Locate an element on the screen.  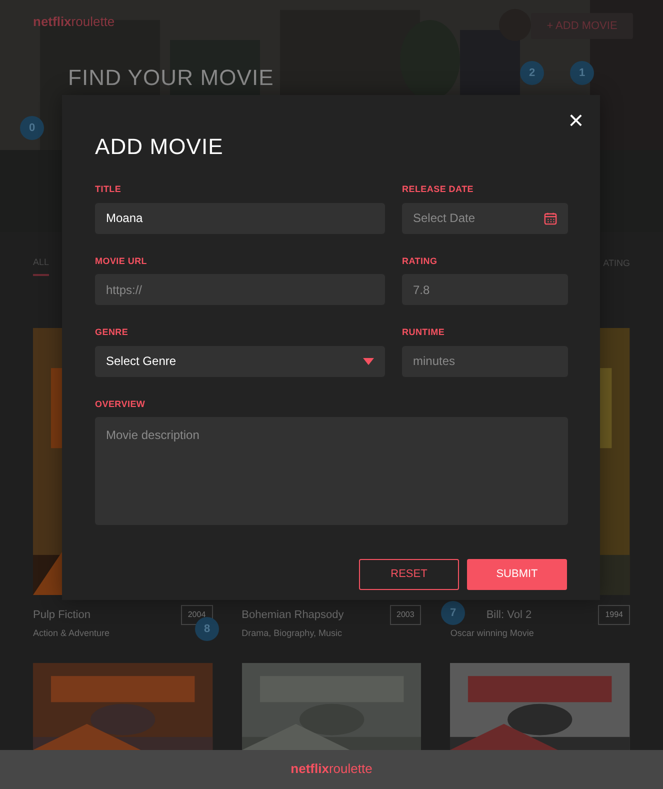
close-button: × is located at coordinates (576, 120).